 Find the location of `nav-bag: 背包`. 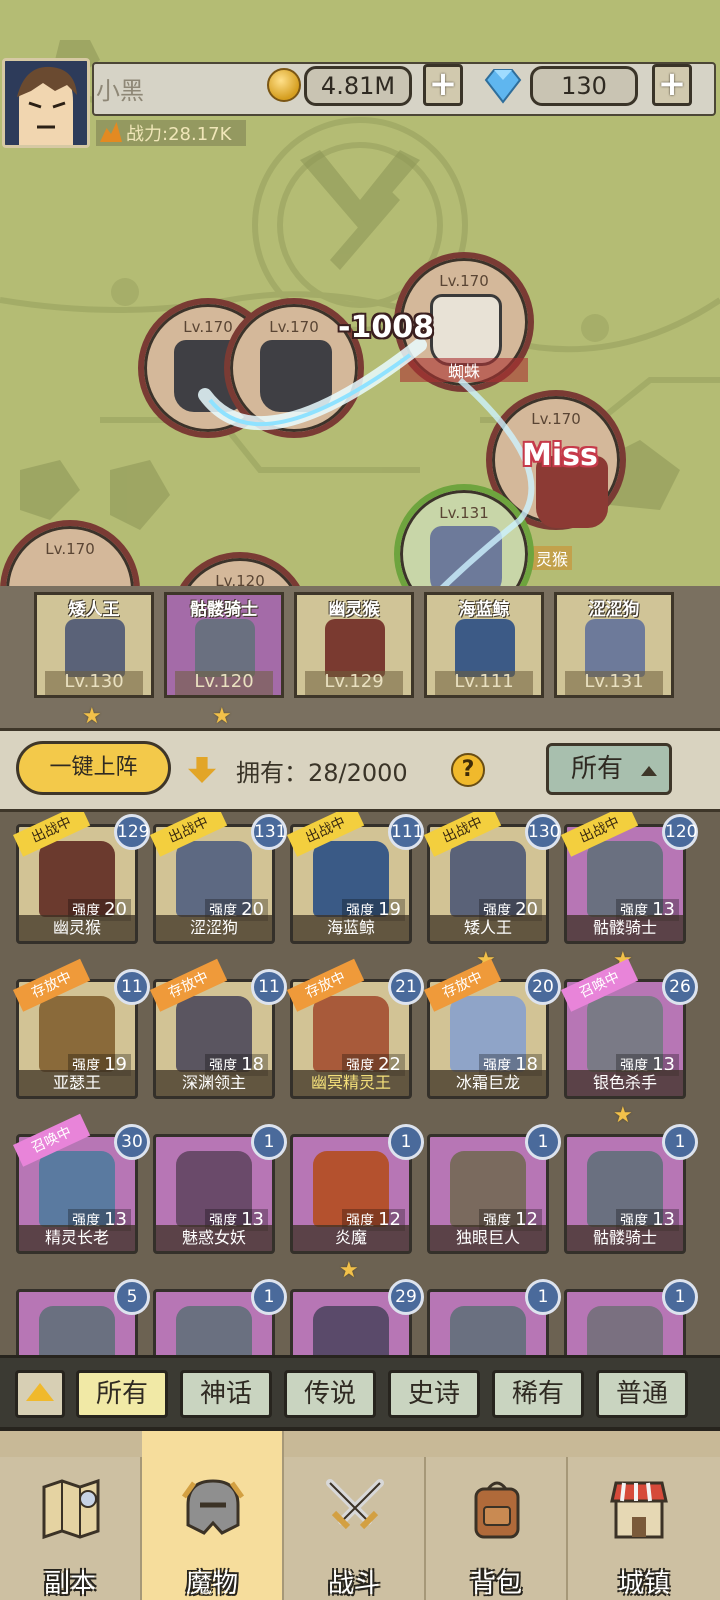

nav-bag: 背包 is located at coordinates (497, 1528).